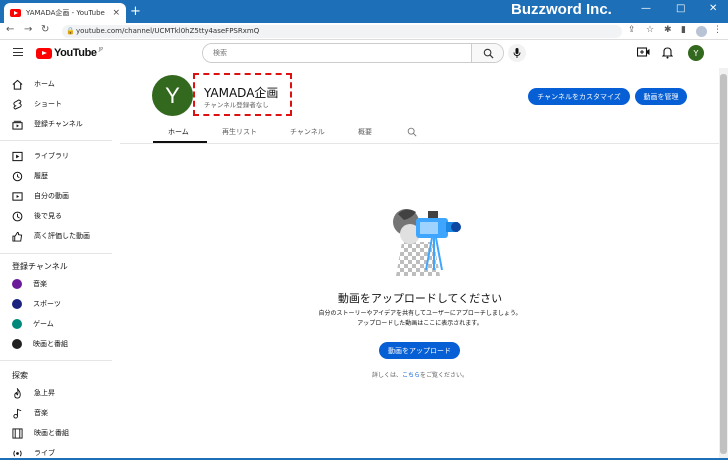 Image resolution: width=728 pixels, height=460 pixels. I want to click on browser-tab: YAMADA企画 - YouTube ×, so click(65, 13).